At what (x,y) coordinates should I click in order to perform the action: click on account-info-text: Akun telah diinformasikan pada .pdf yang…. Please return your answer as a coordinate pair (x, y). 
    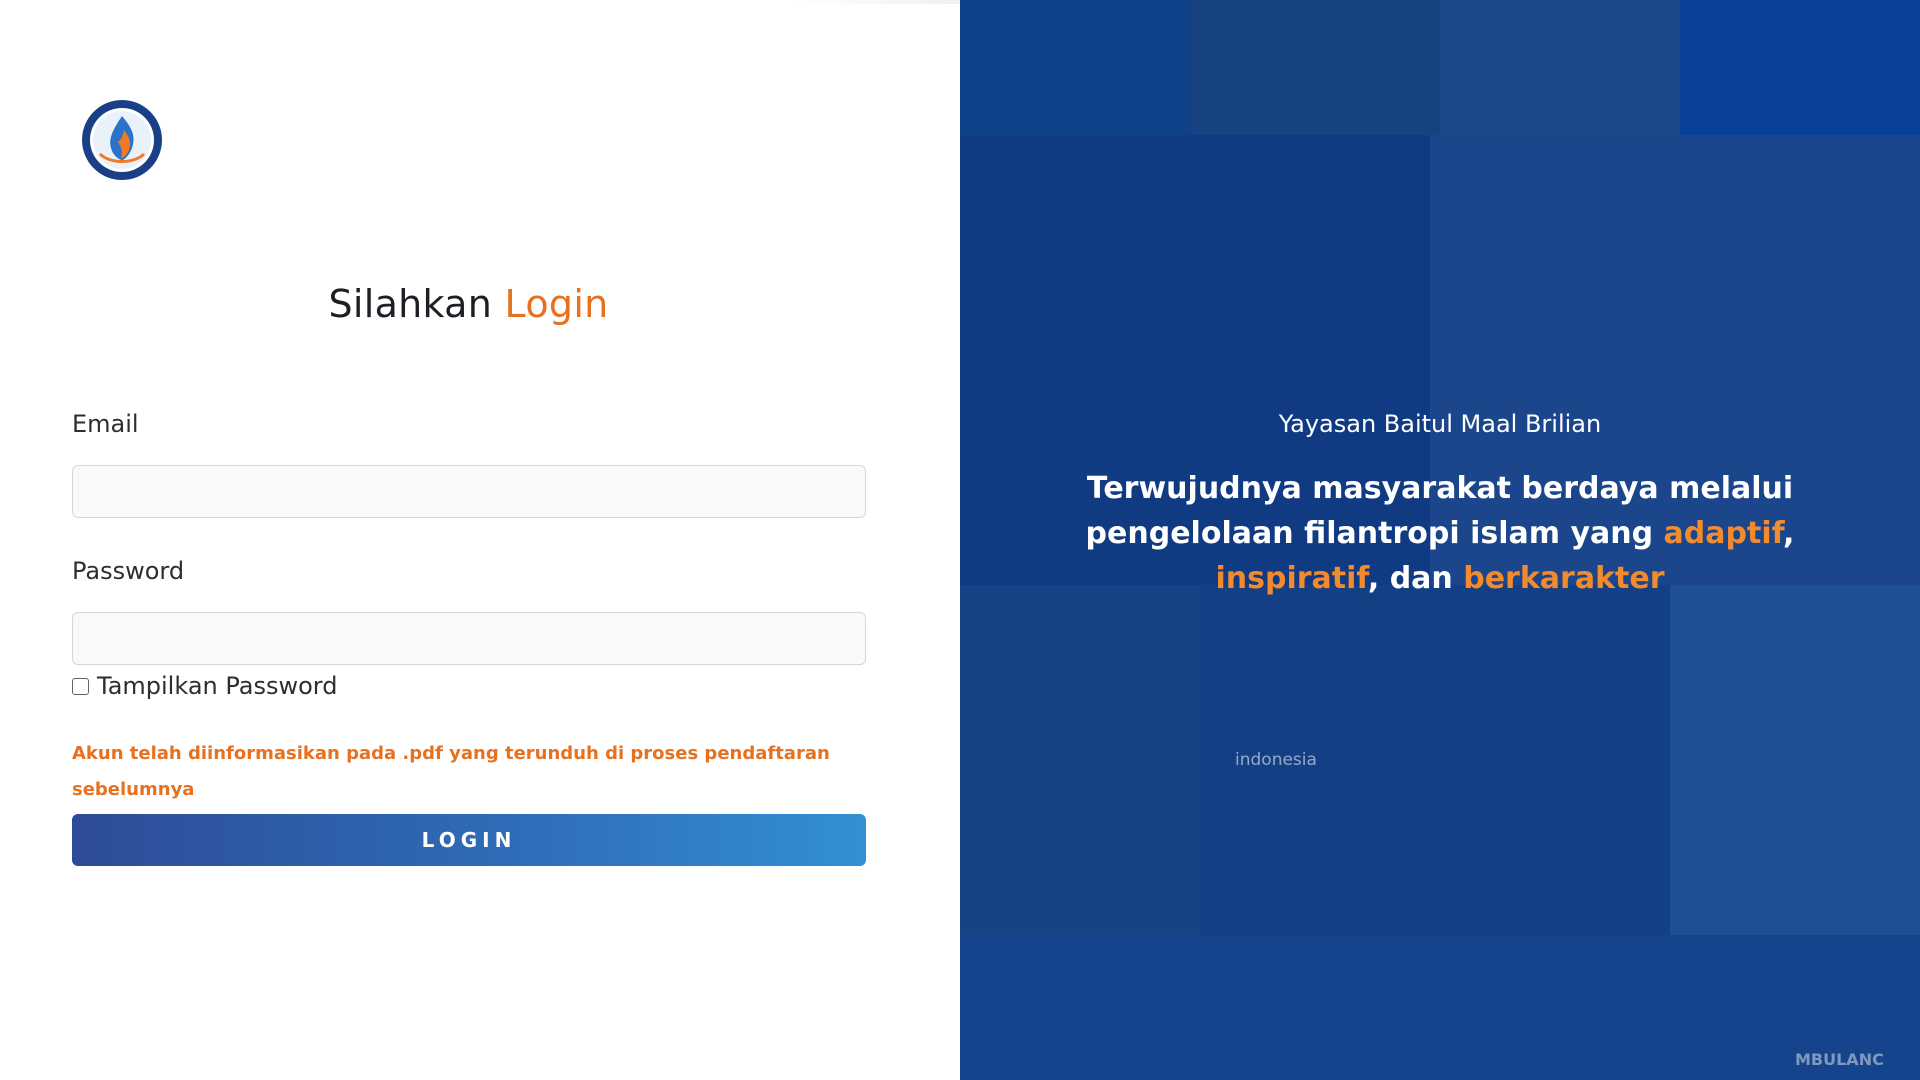
    Looking at the image, I should click on (451, 771).